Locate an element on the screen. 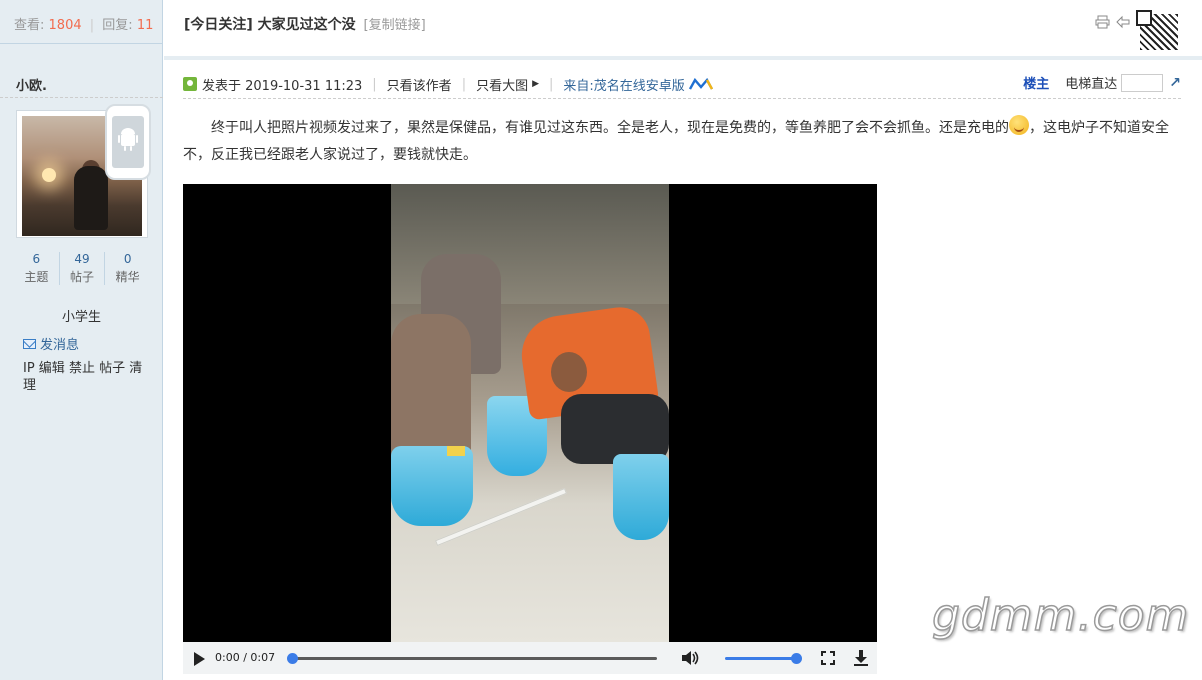 This screenshot has height=680, width=1202. previous-thread-icon is located at coordinates (1123, 22).